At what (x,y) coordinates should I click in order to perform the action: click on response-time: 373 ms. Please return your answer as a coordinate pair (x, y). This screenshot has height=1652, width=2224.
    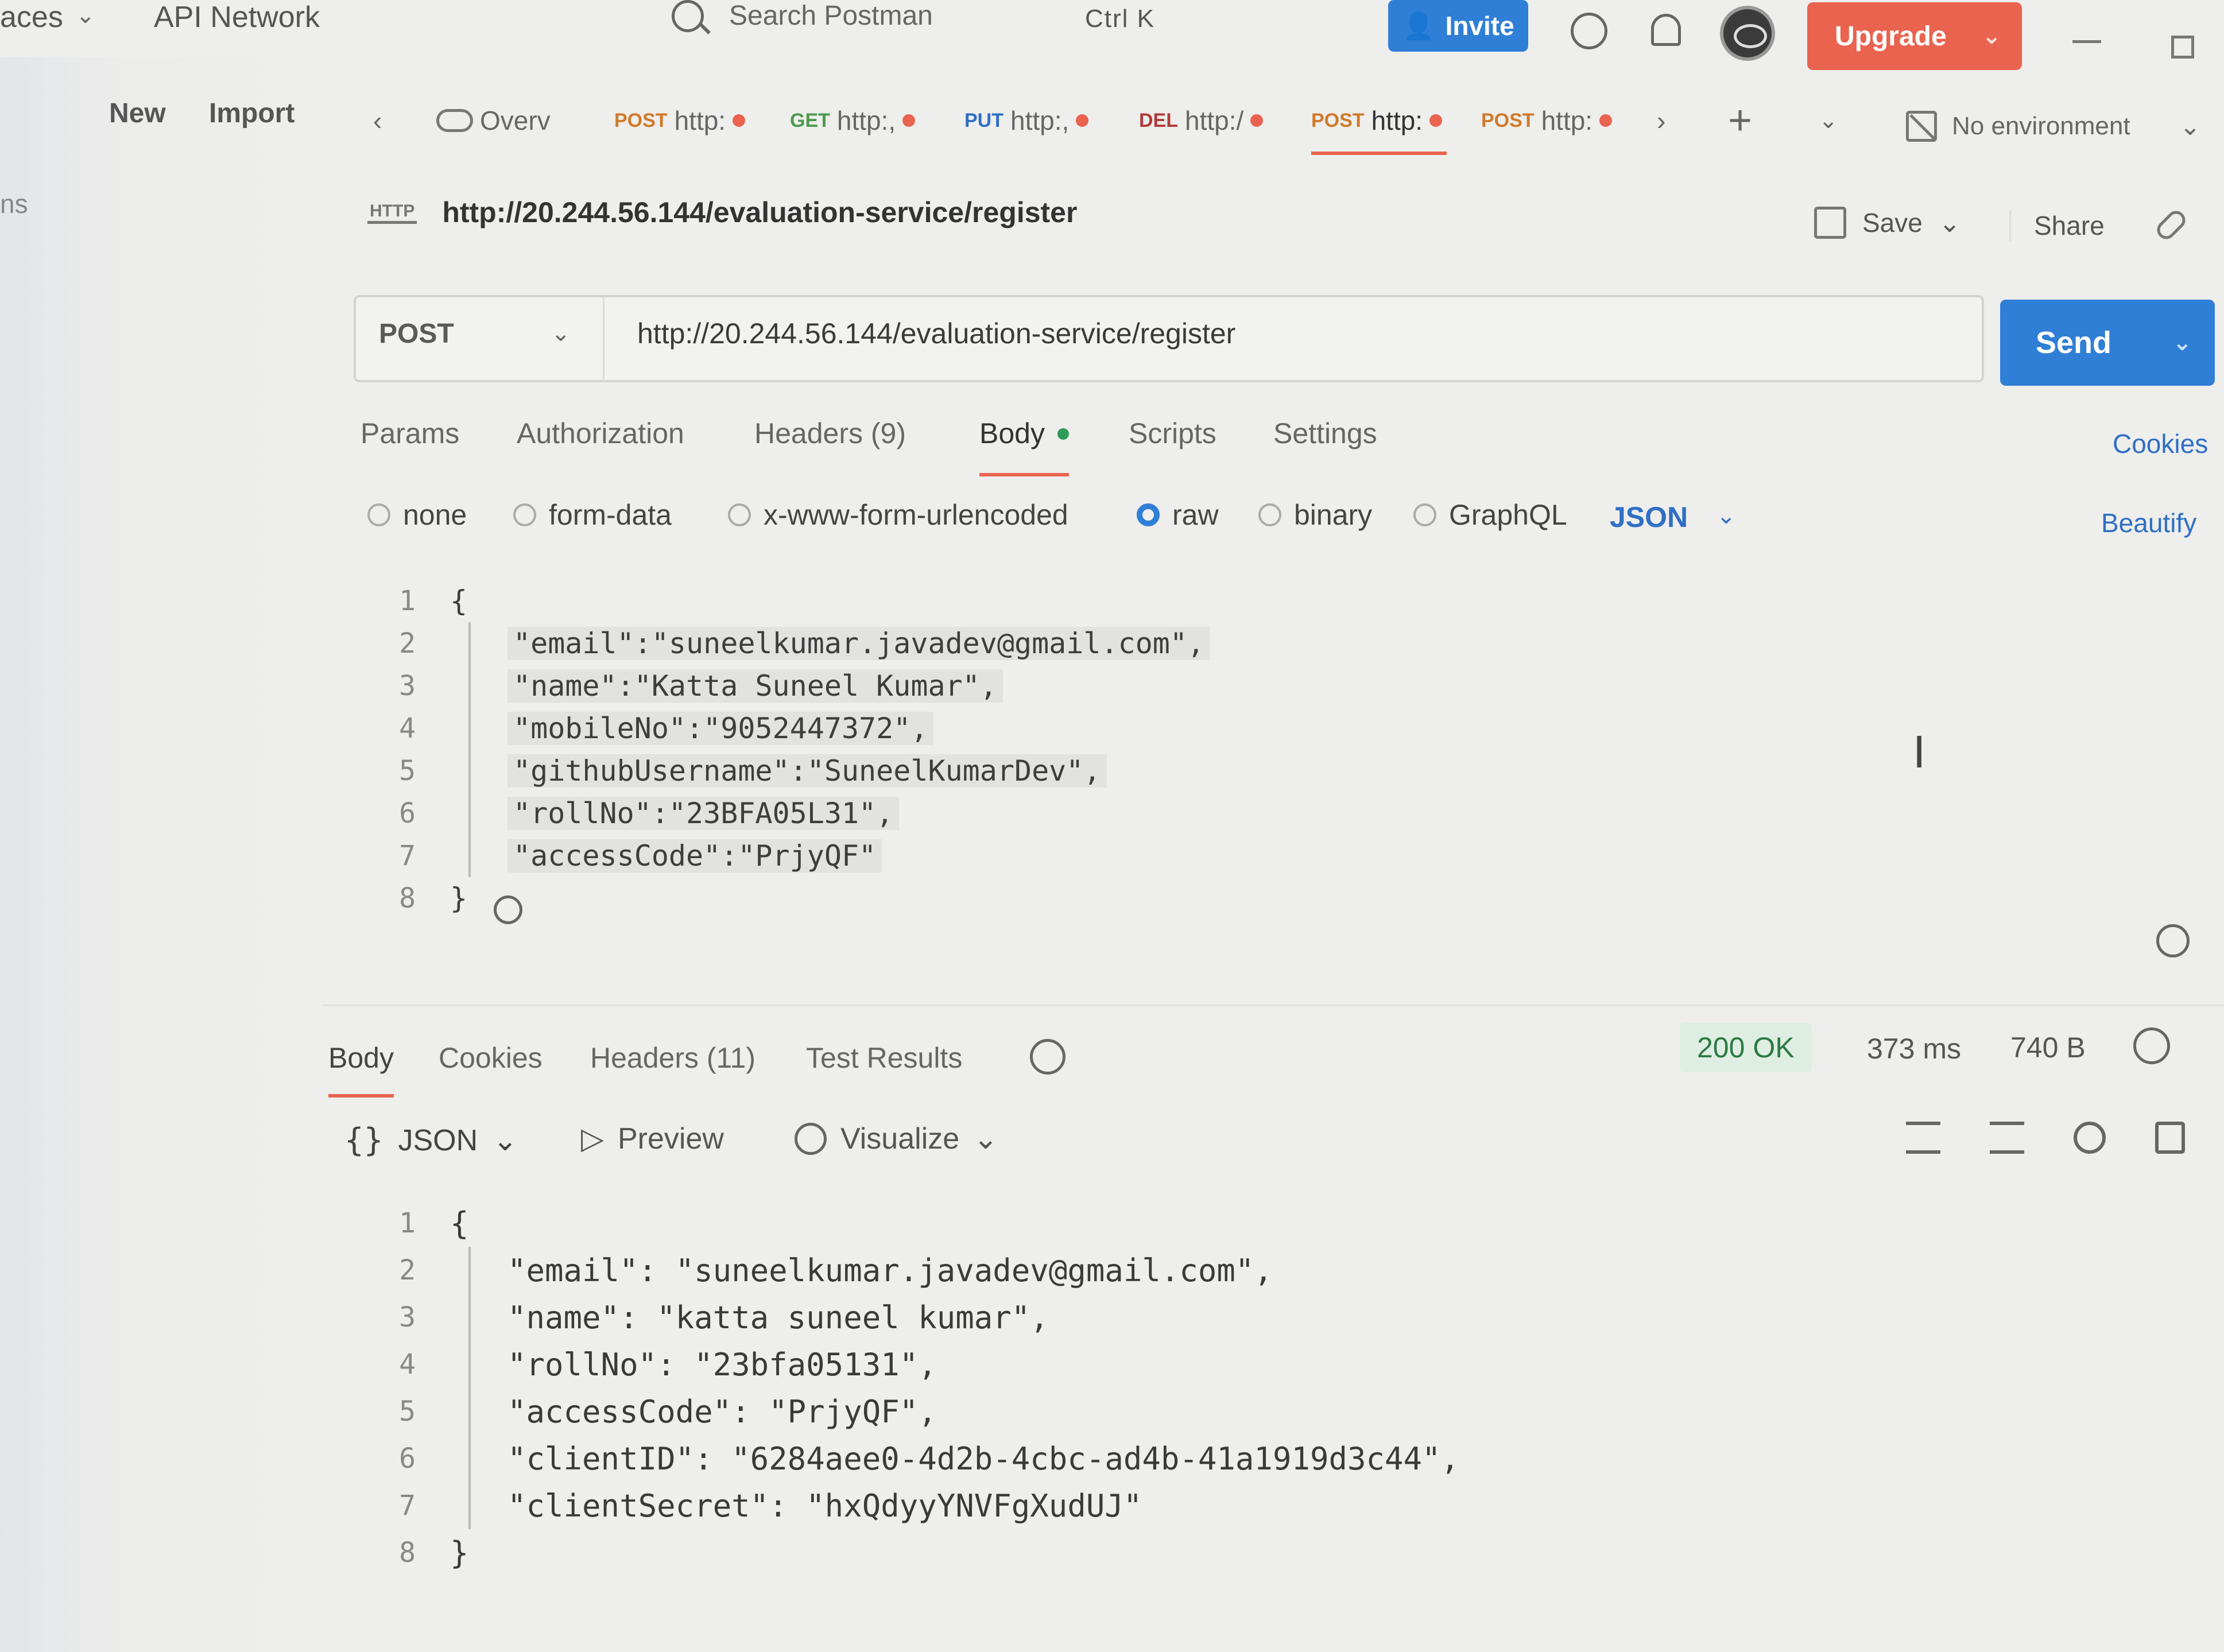
    Looking at the image, I should click on (1914, 1048).